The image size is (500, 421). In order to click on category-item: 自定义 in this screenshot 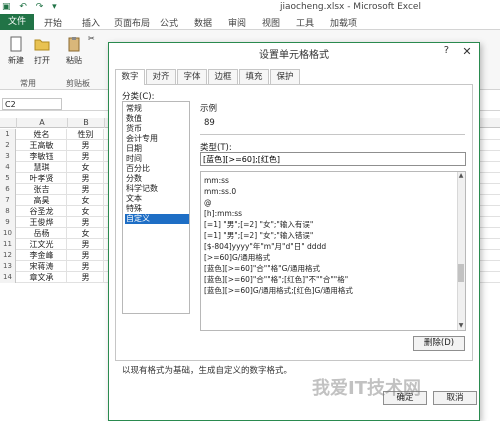, I will do `click(157, 219)`.